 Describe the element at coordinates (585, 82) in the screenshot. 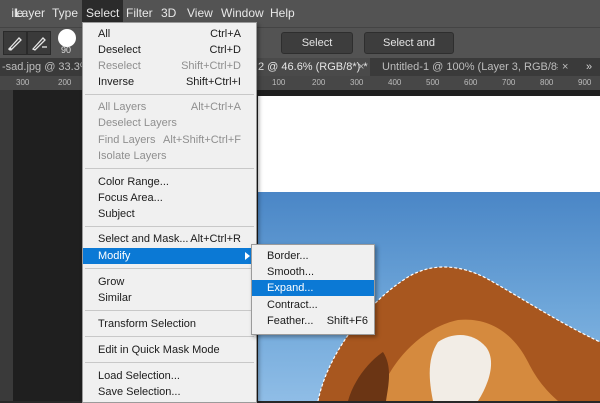

I see `ruler-label: 900` at that location.